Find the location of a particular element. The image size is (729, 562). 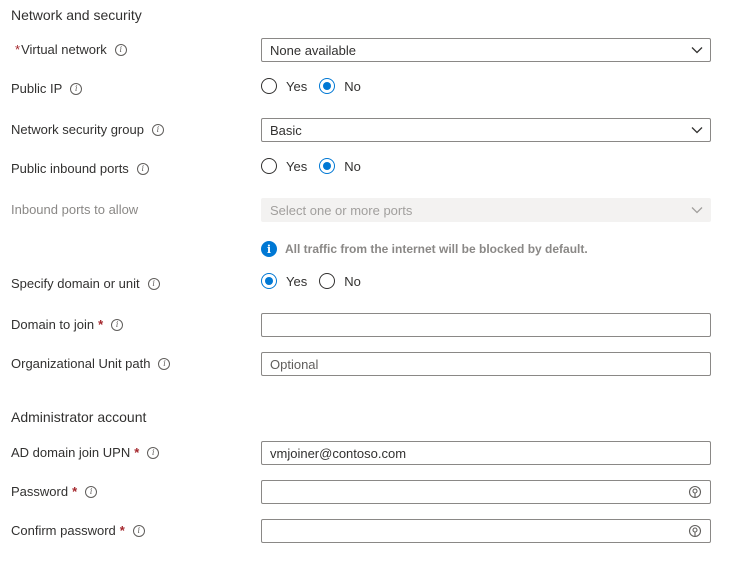

specify-domain-label: Specify domain or unit i is located at coordinates (85, 283).